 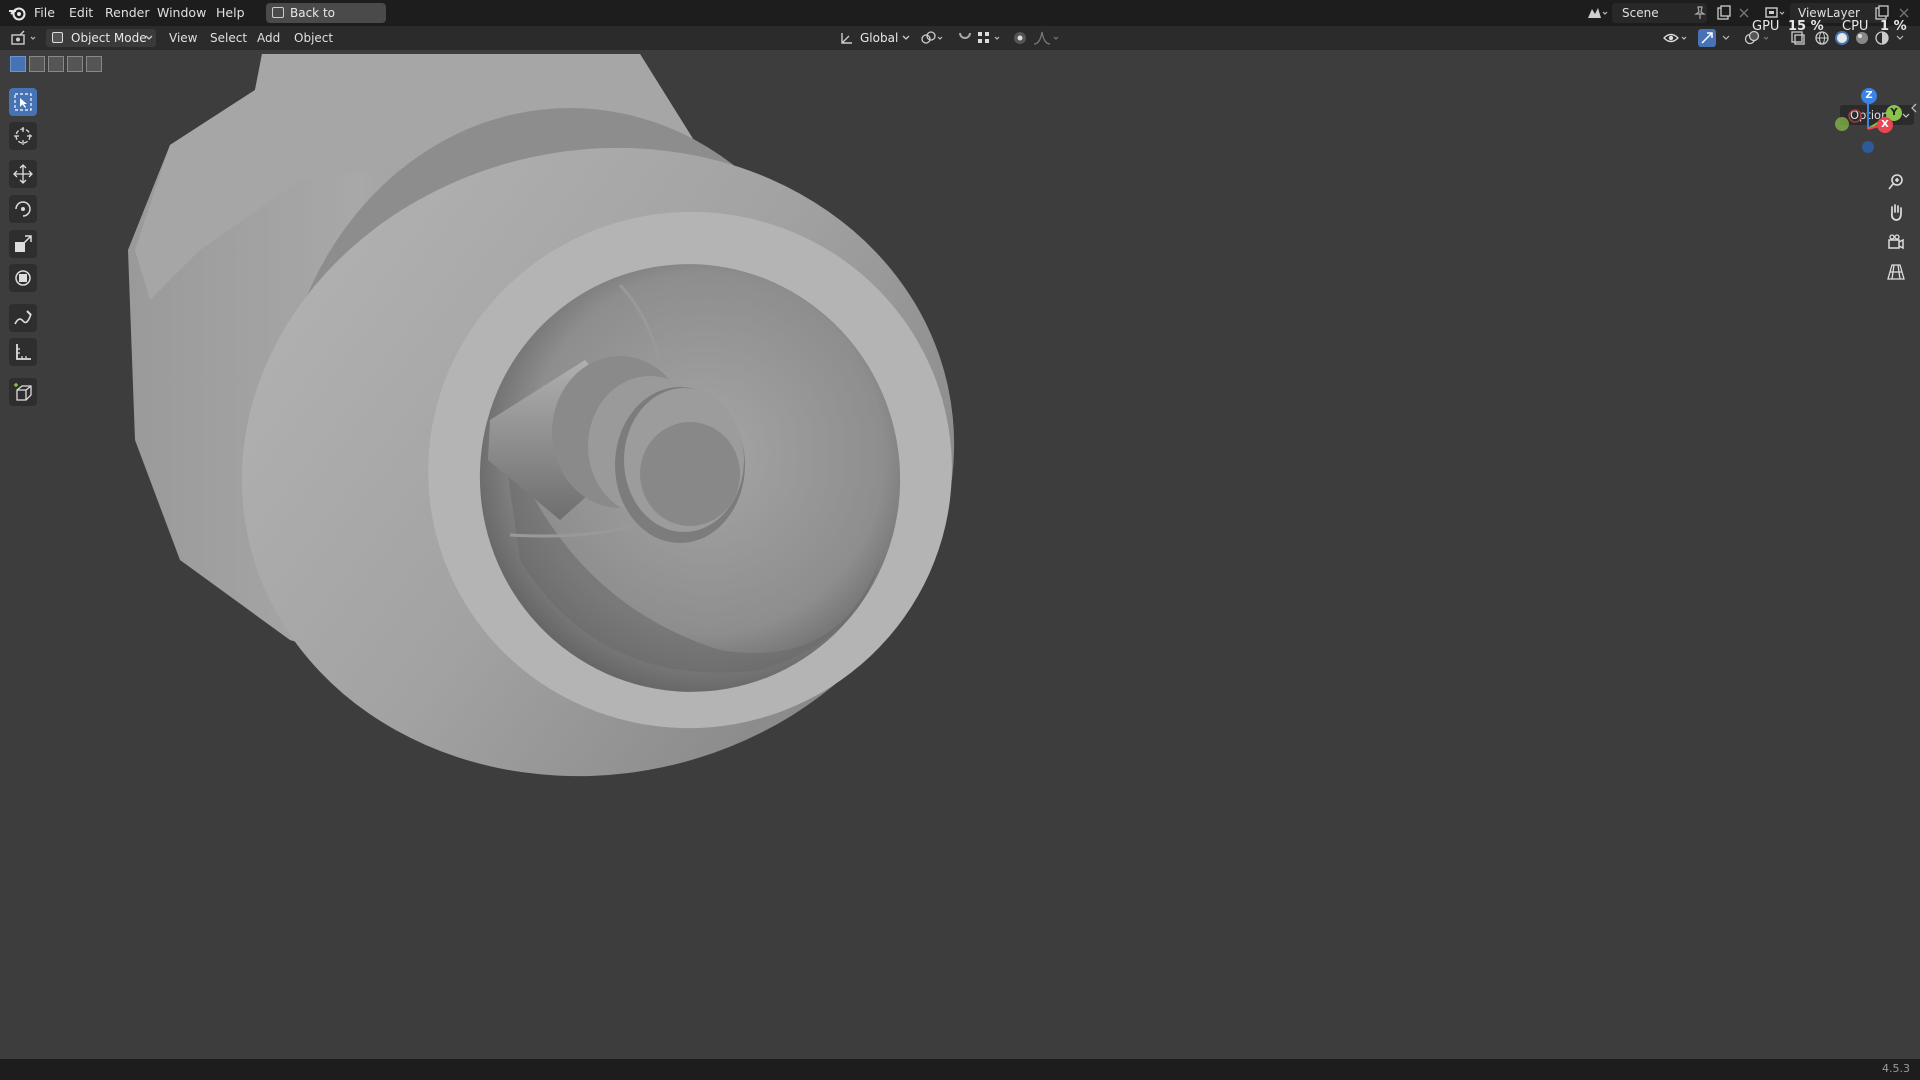 What do you see at coordinates (1677, 38) in the screenshot?
I see `visibility-icon` at bounding box center [1677, 38].